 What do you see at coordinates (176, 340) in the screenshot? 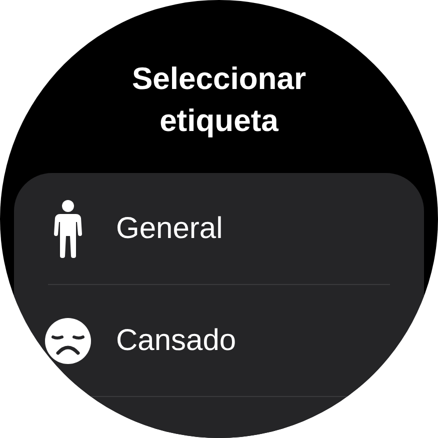
I see `list-item-label: Cansado` at bounding box center [176, 340].